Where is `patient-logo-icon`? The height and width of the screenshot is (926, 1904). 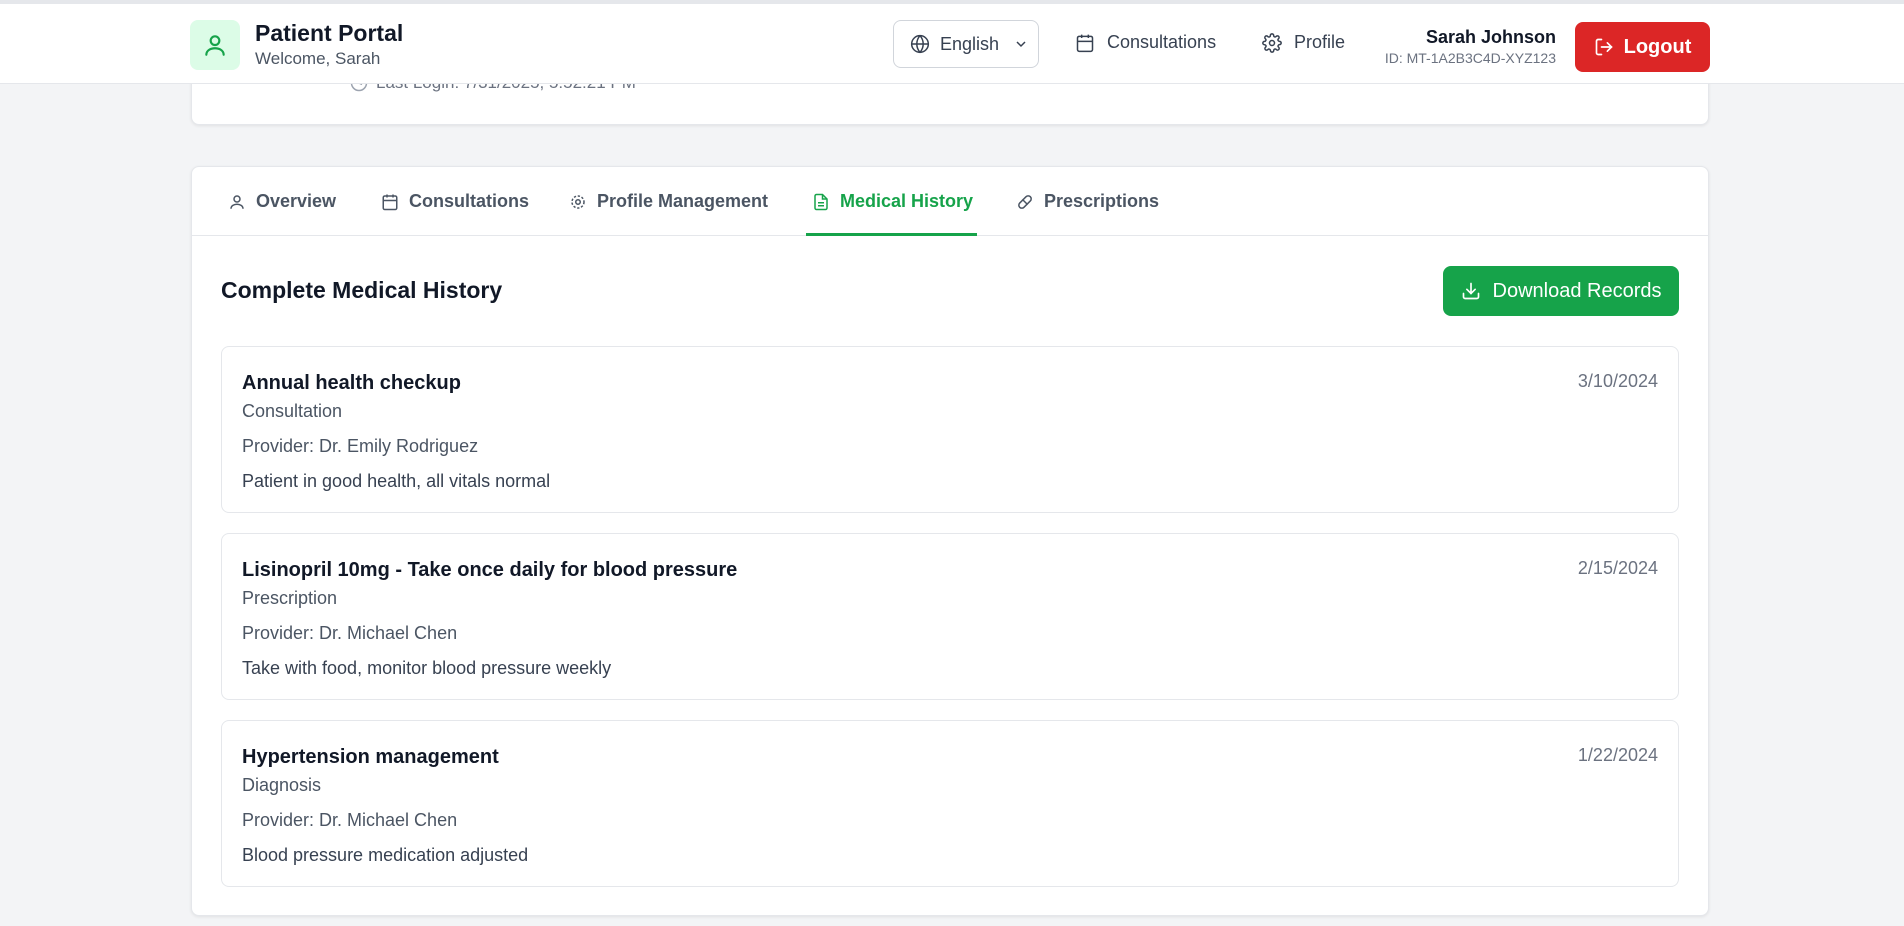
patient-logo-icon is located at coordinates (215, 45).